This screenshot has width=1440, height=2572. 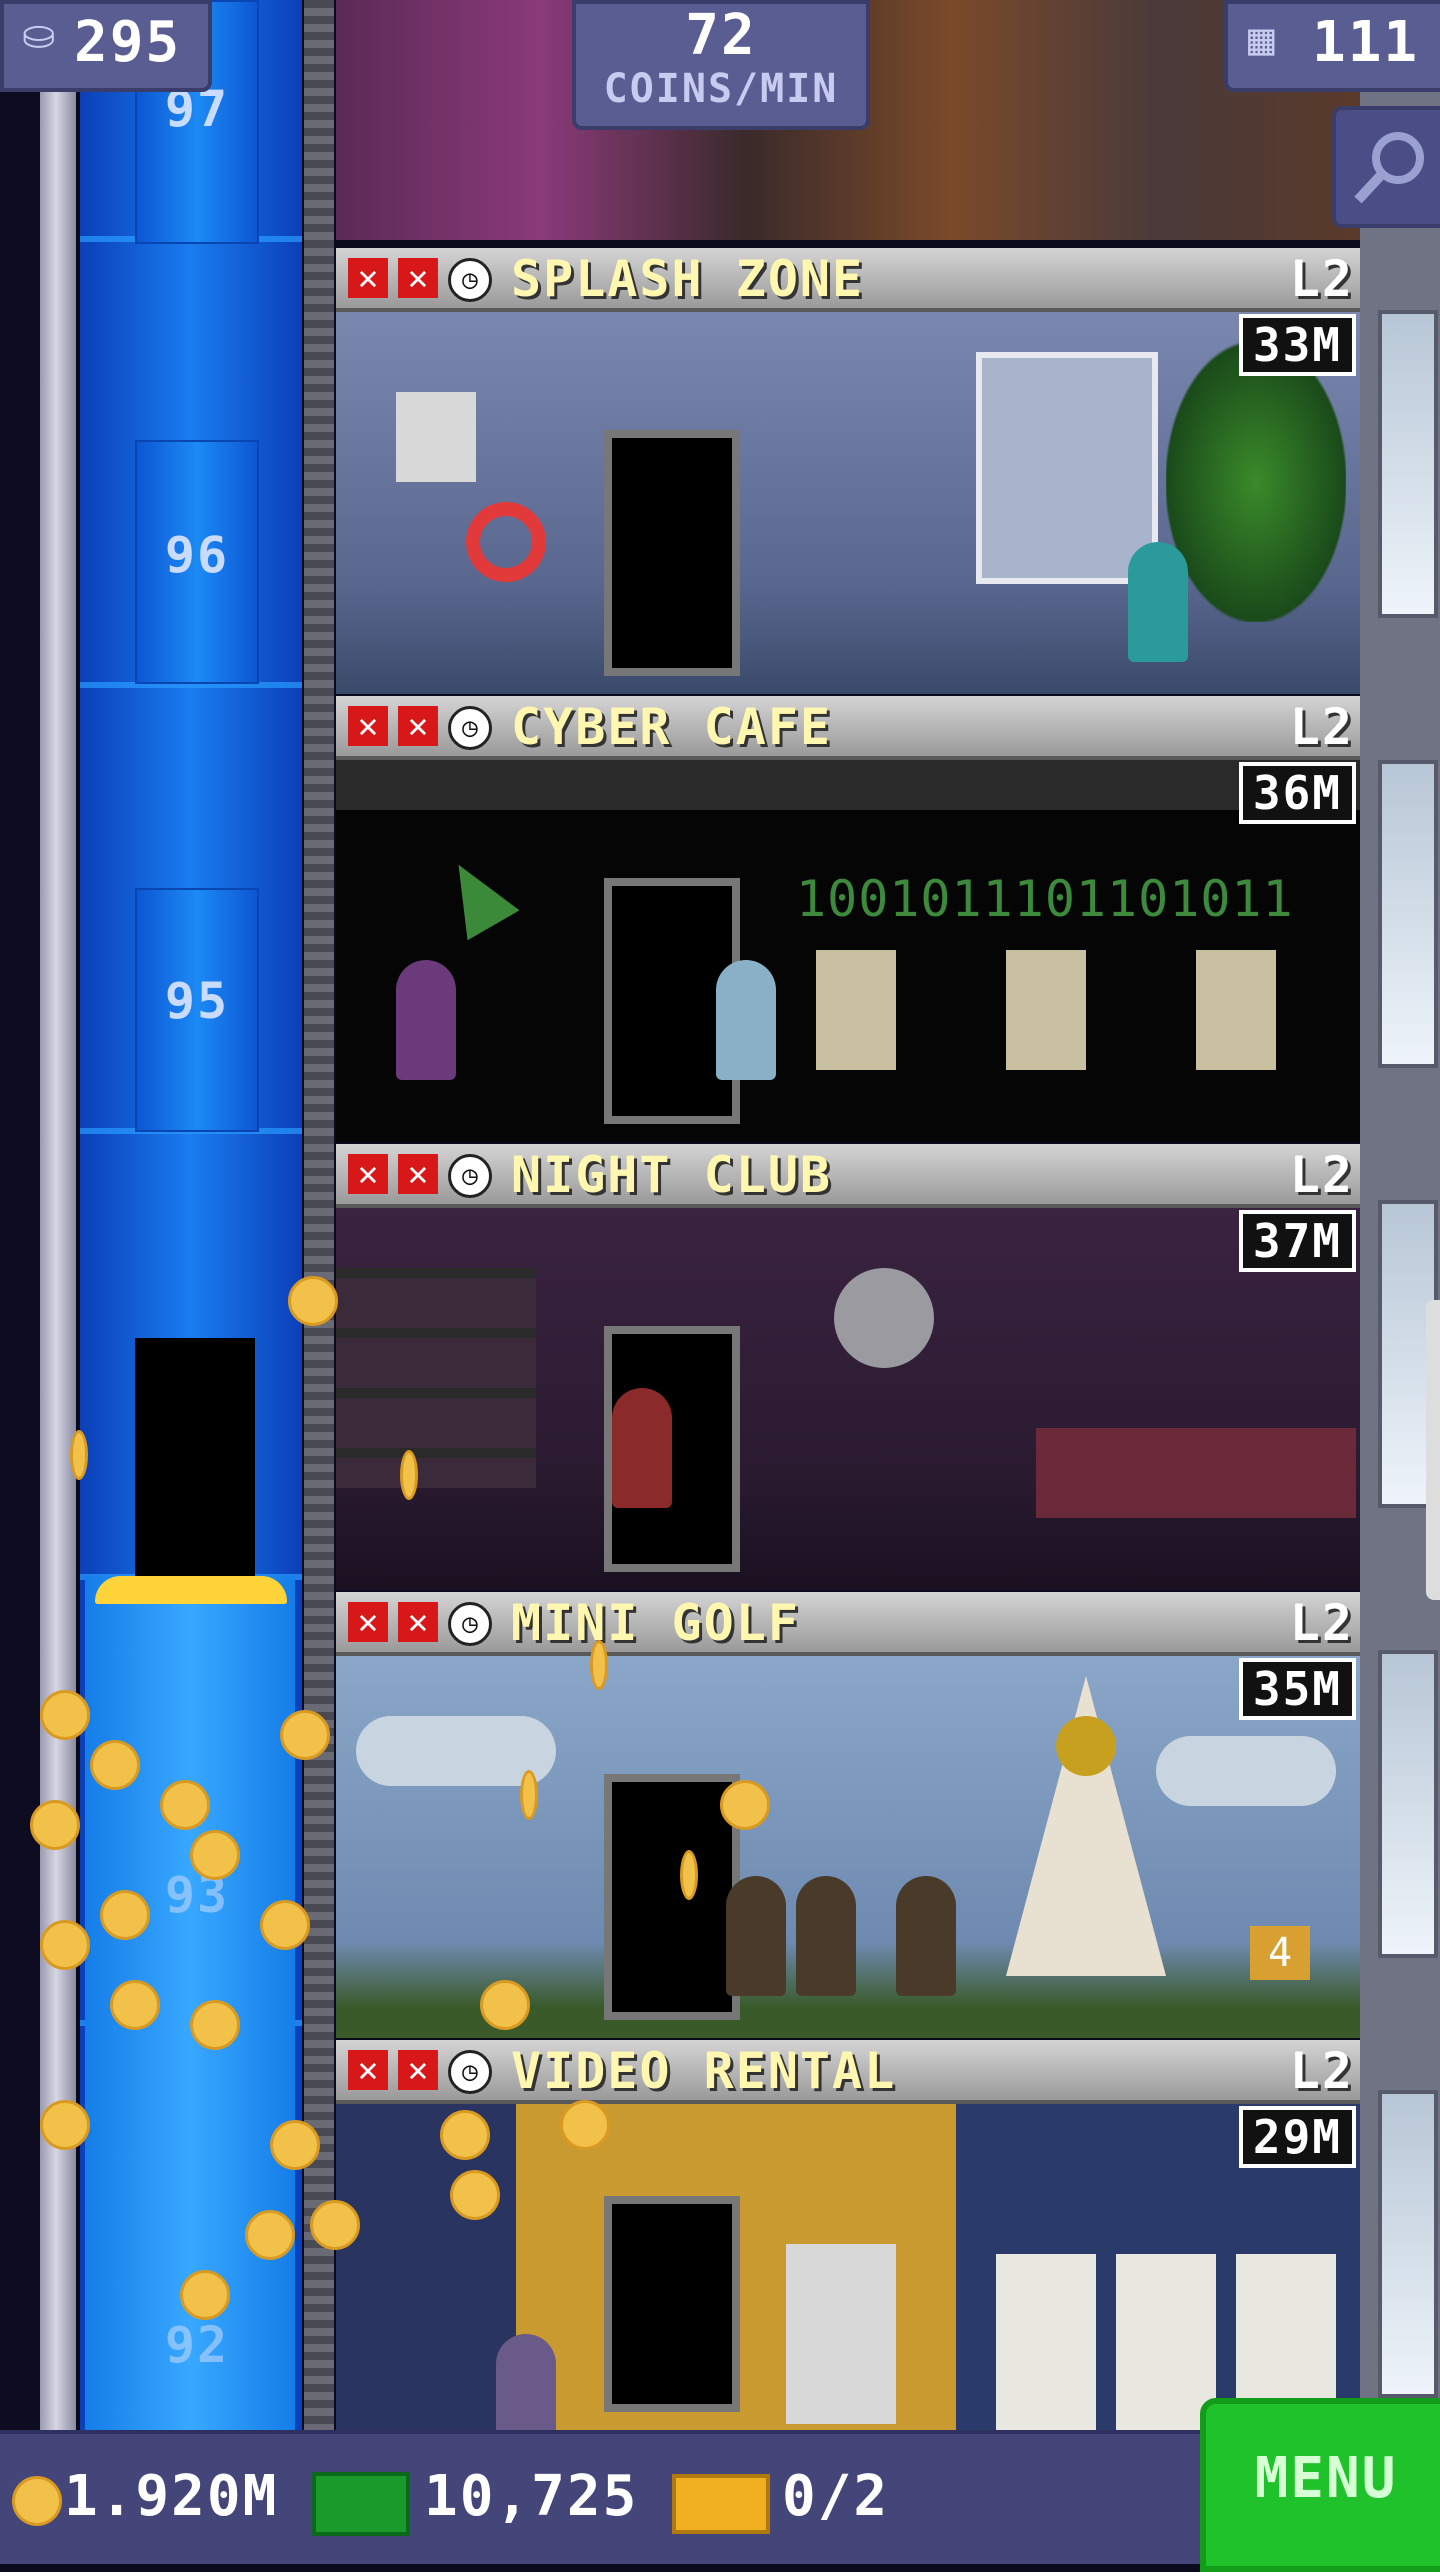 I want to click on computer-desks, so click(x=1076, y=1010).